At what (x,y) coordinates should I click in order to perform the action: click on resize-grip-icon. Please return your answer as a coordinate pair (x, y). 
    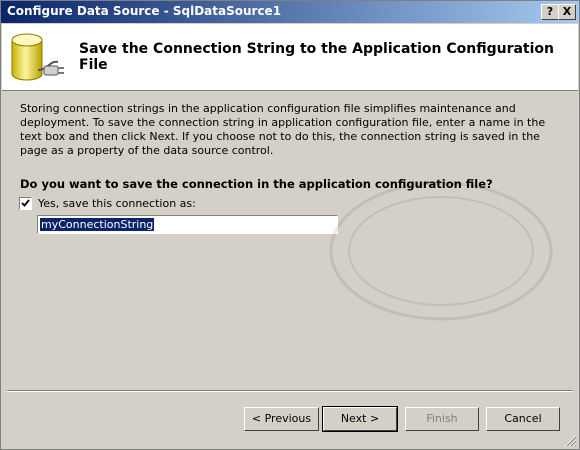
    Looking at the image, I should click on (571, 441).